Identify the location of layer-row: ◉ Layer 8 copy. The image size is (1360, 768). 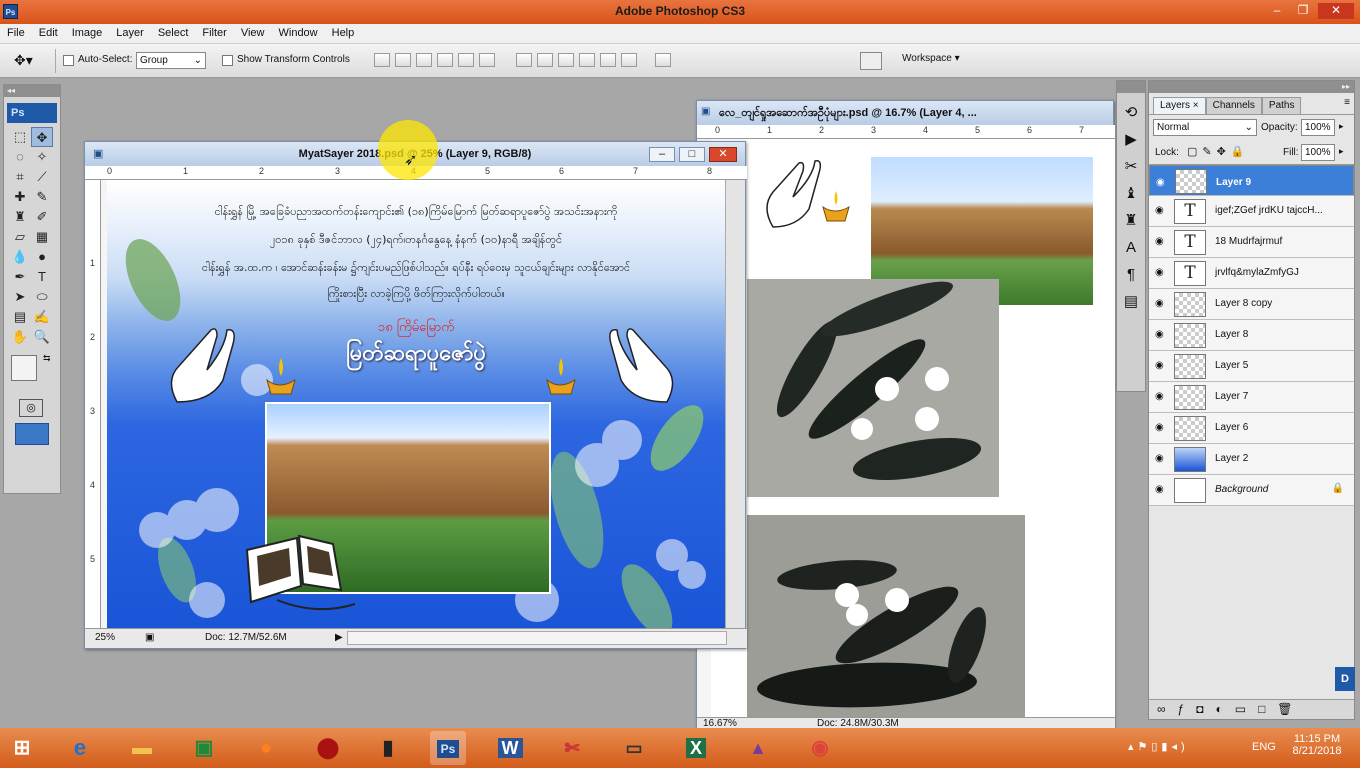
(1251, 304).